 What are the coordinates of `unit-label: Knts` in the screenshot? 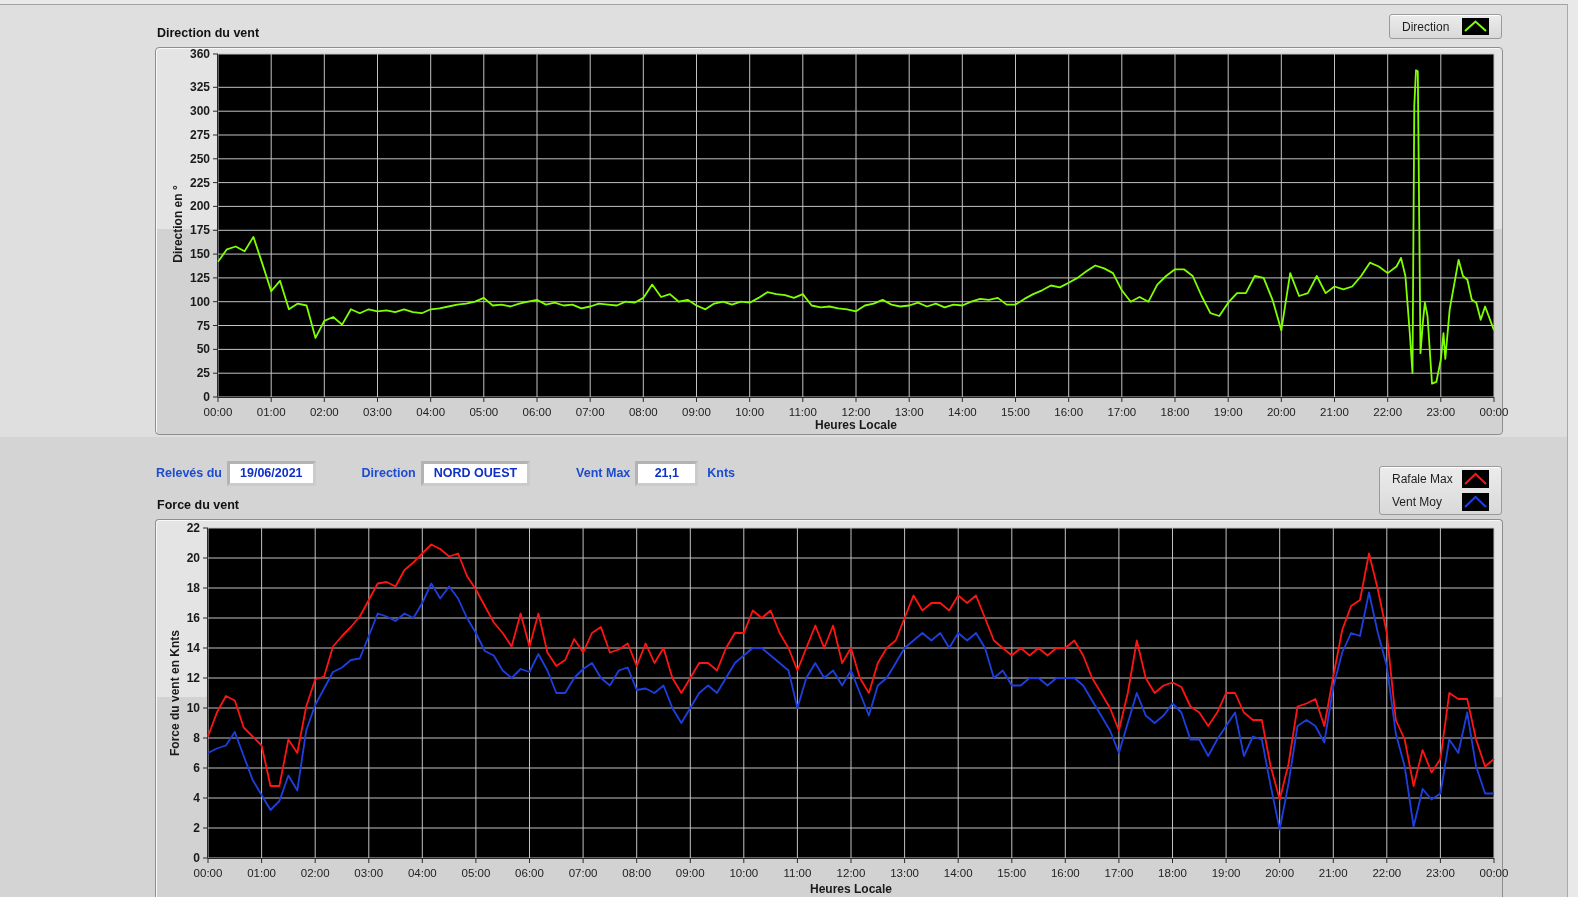 It's located at (721, 473).